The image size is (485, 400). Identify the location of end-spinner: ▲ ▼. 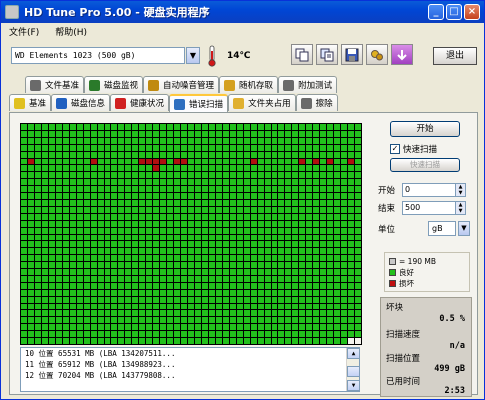
(460, 208).